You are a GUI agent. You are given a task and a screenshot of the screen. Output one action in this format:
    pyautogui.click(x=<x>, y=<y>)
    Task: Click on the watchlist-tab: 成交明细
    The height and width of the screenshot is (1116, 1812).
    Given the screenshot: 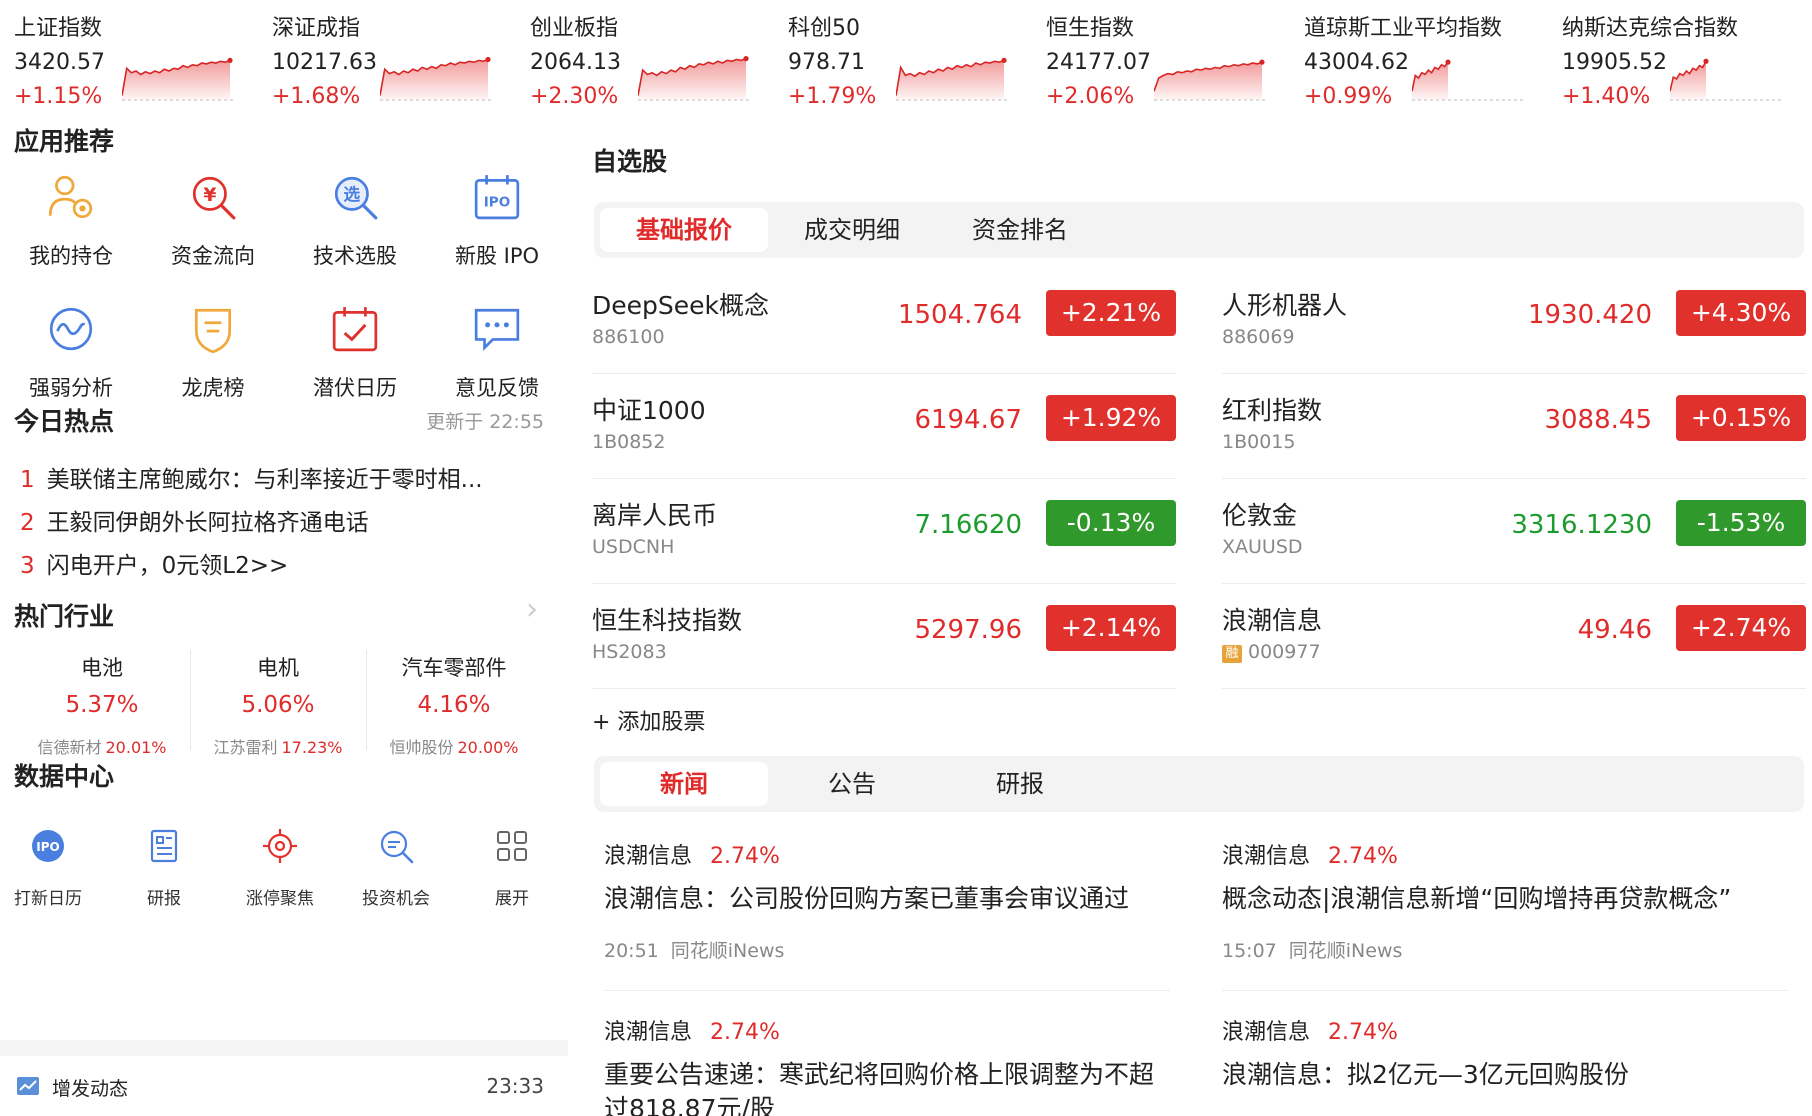 What is the action you would take?
    pyautogui.click(x=852, y=230)
    